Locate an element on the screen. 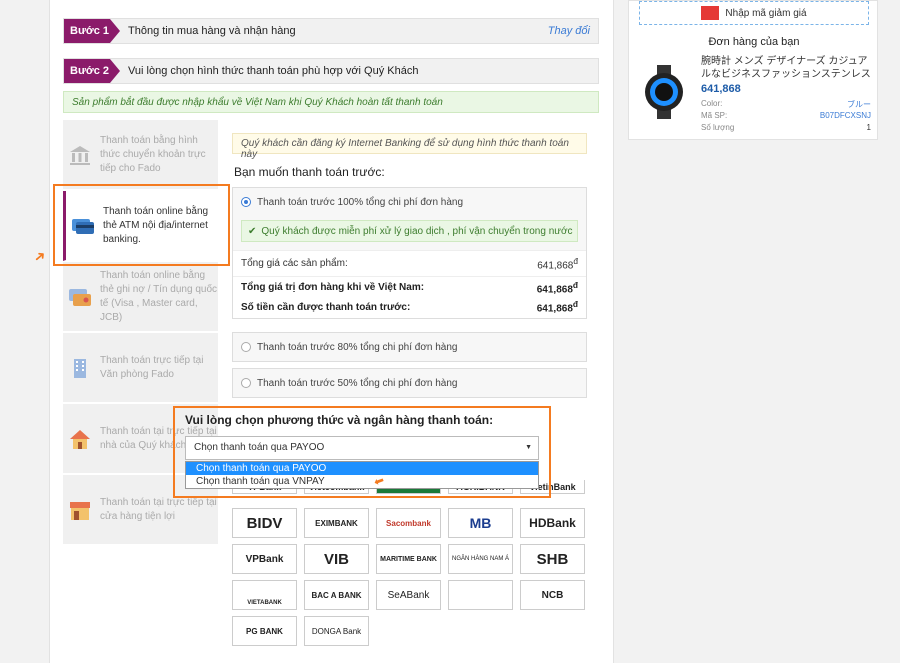  bank-logo: NCB is located at coordinates (552, 595).